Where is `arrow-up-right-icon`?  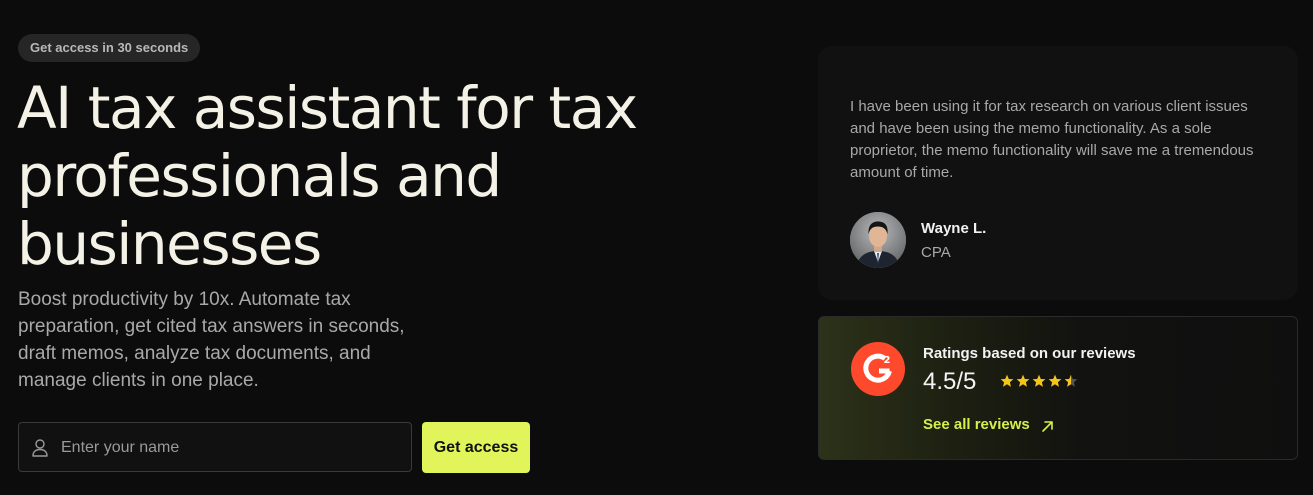 arrow-up-right-icon is located at coordinates (1047, 426).